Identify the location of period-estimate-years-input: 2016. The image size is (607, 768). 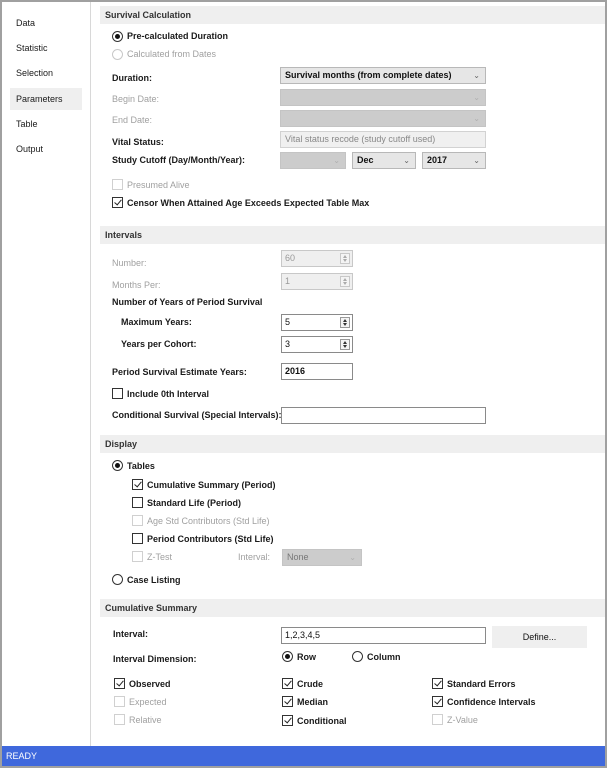
(317, 371).